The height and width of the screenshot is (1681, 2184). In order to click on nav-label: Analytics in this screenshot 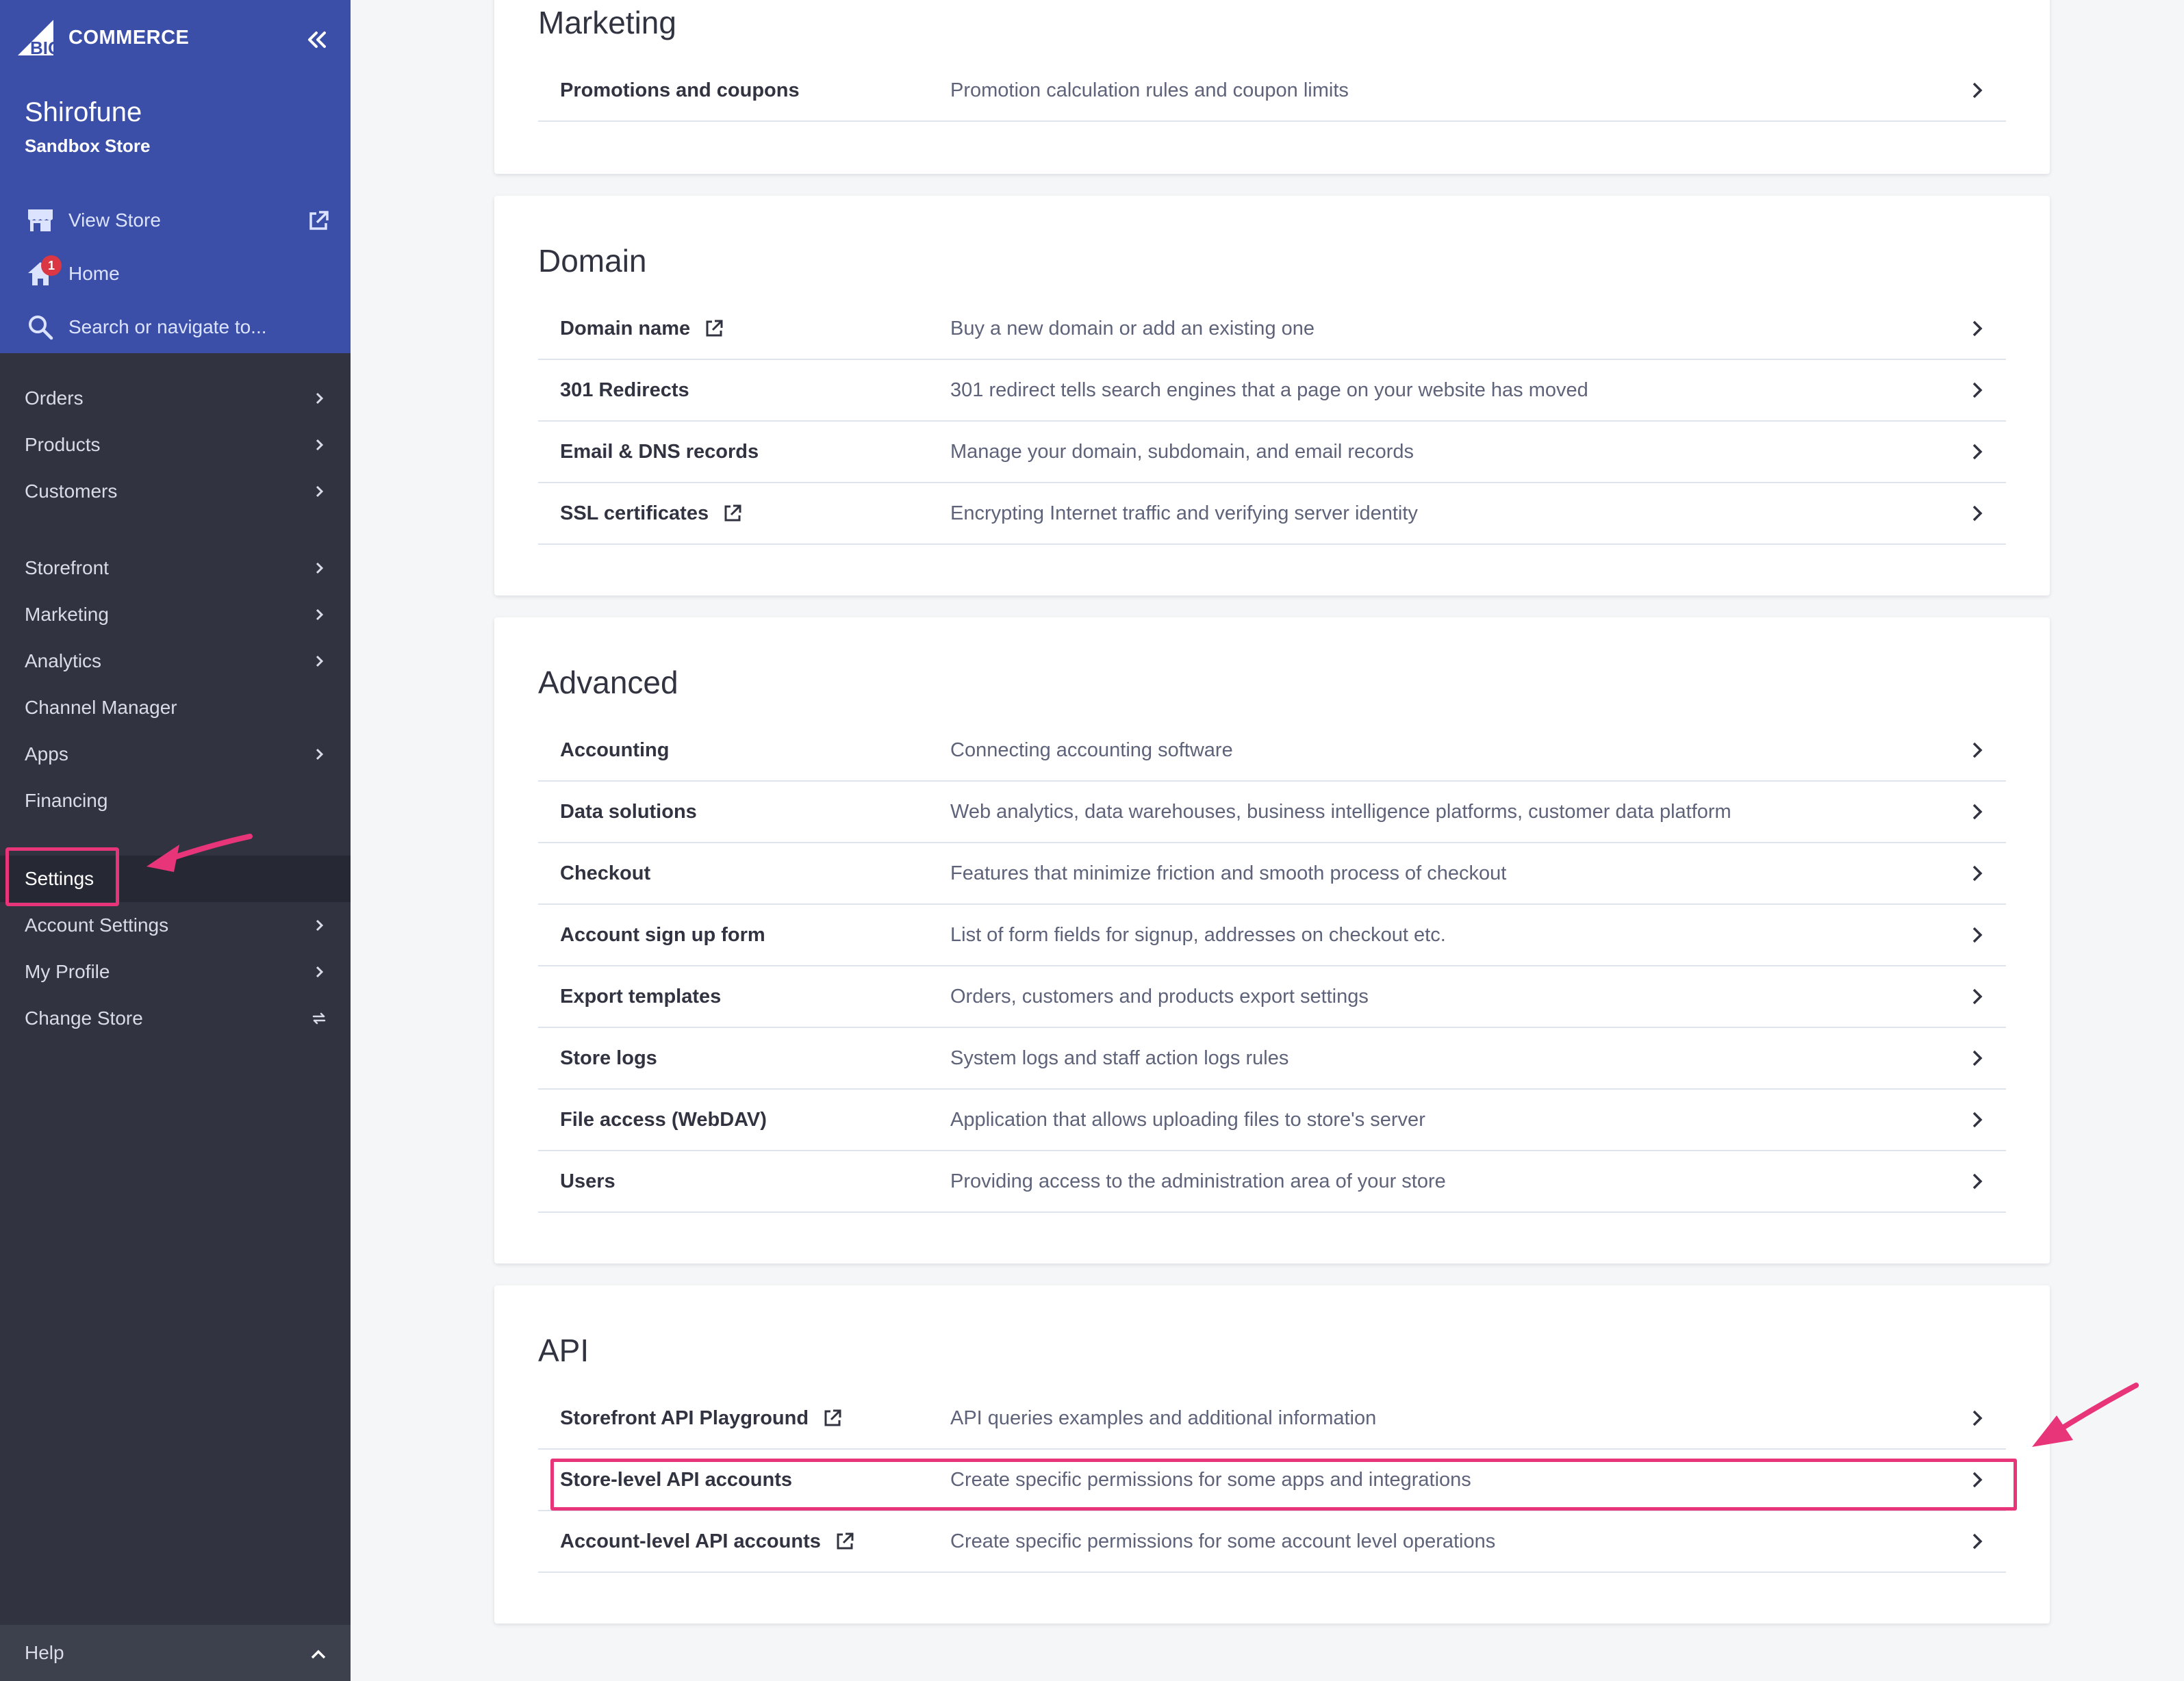, I will do `click(63, 660)`.